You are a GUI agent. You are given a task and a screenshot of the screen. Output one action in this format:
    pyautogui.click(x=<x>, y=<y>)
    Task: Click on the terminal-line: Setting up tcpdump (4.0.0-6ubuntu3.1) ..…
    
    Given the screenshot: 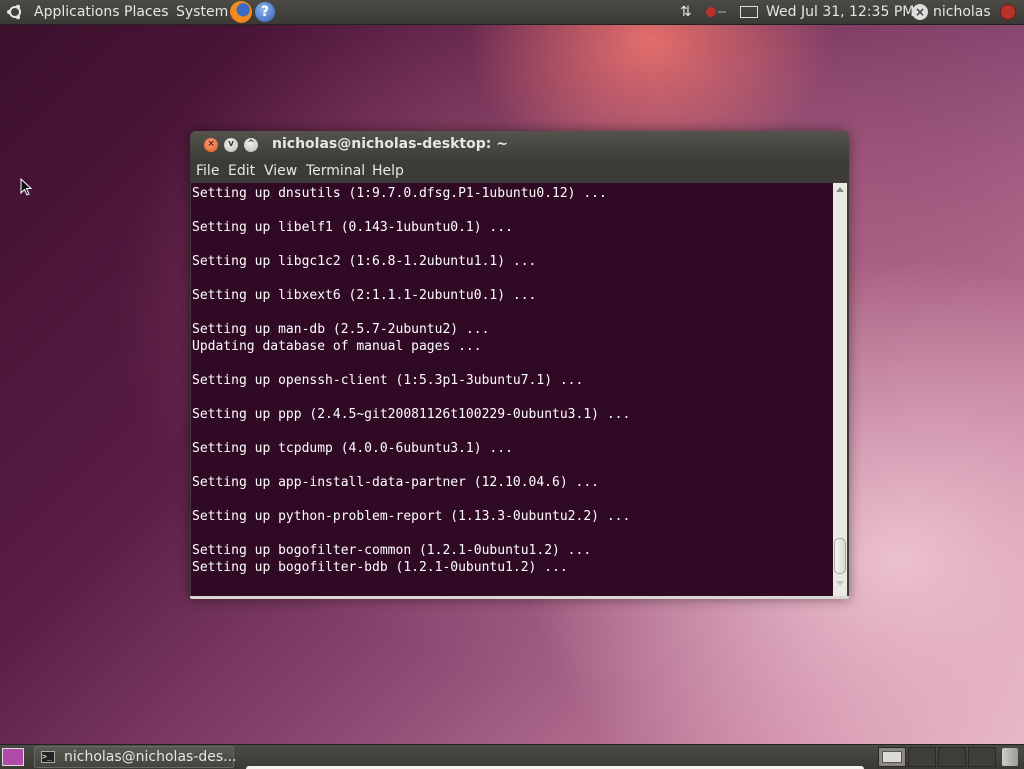 What is the action you would take?
    pyautogui.click(x=352, y=448)
    